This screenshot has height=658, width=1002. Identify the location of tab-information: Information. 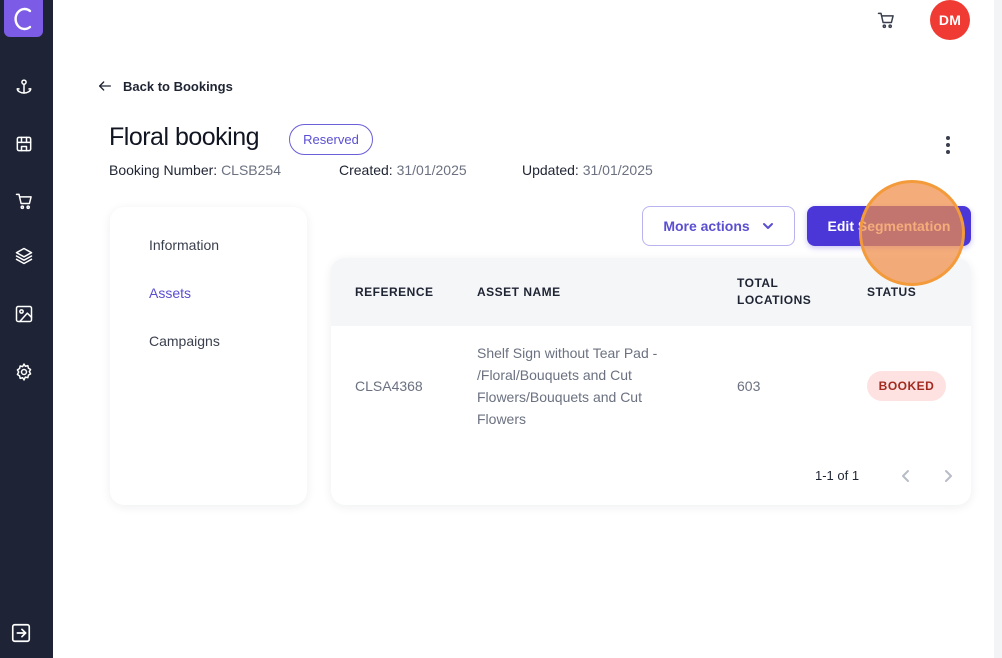
(184, 245).